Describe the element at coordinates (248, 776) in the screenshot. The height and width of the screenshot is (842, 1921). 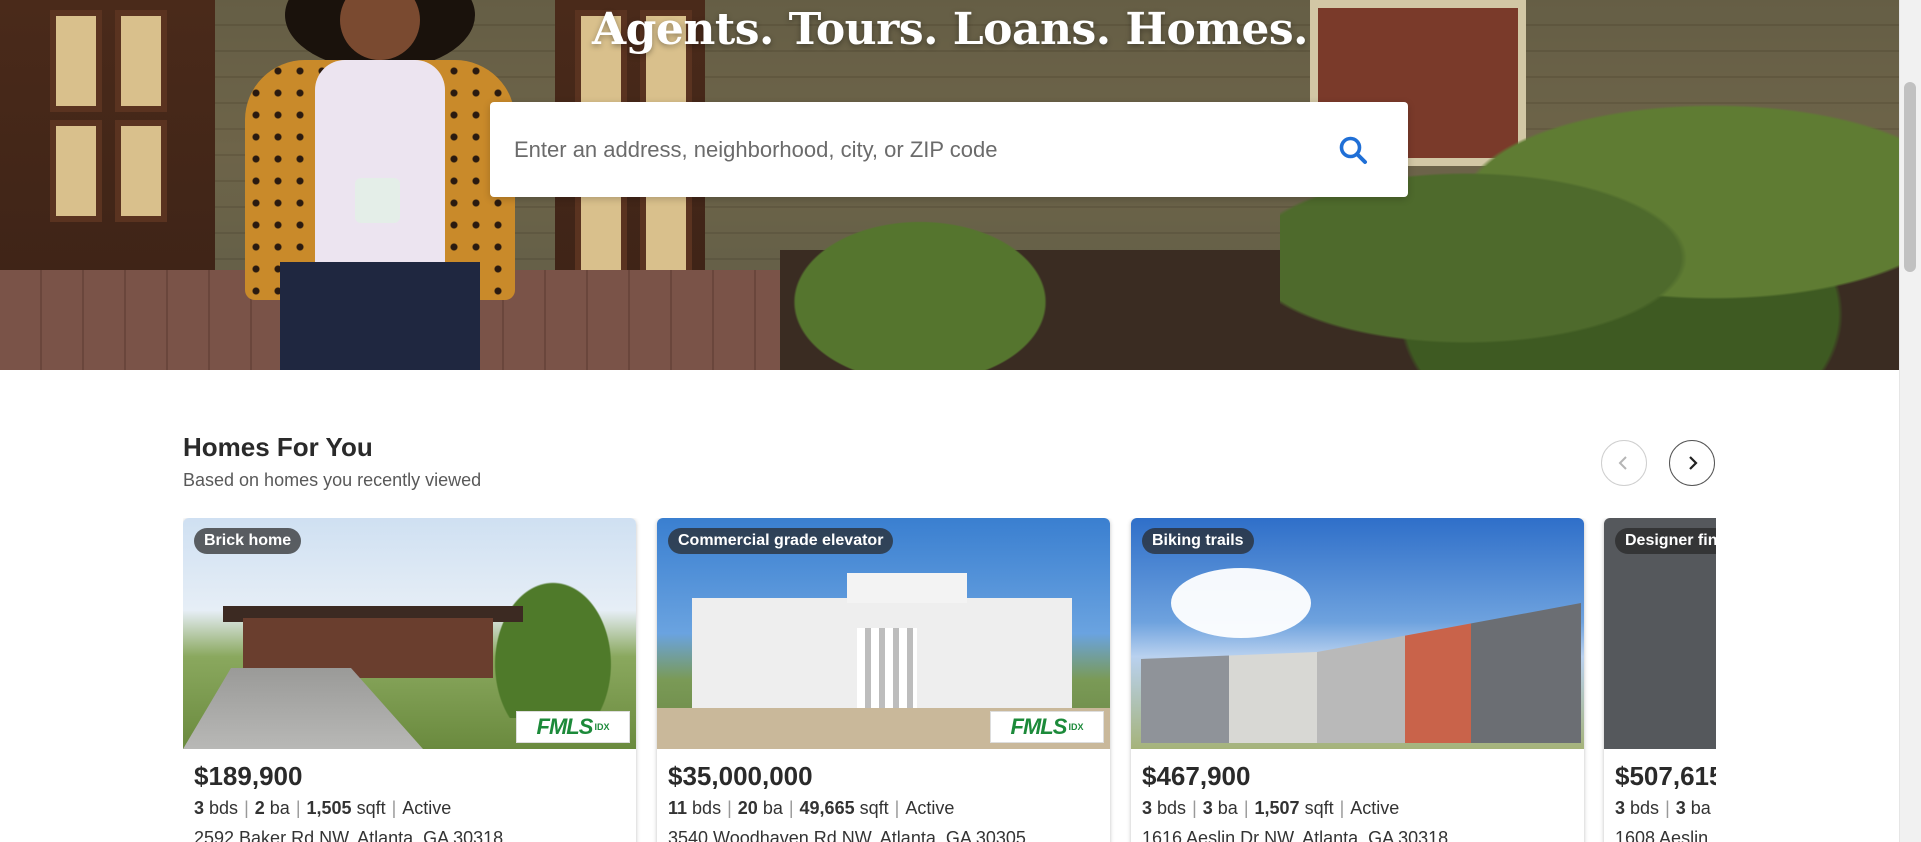
I see `home-price: $189,900` at that location.